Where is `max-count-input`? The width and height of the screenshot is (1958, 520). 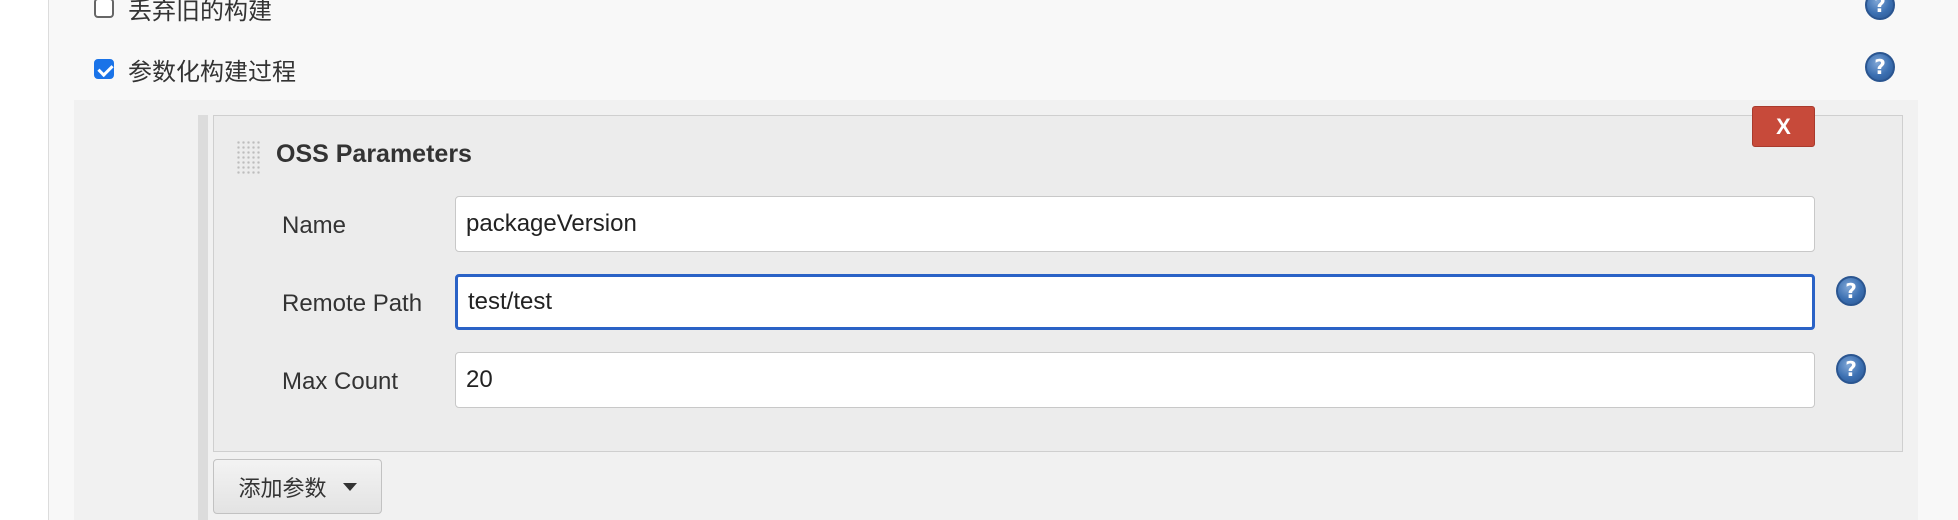 max-count-input is located at coordinates (1135, 380).